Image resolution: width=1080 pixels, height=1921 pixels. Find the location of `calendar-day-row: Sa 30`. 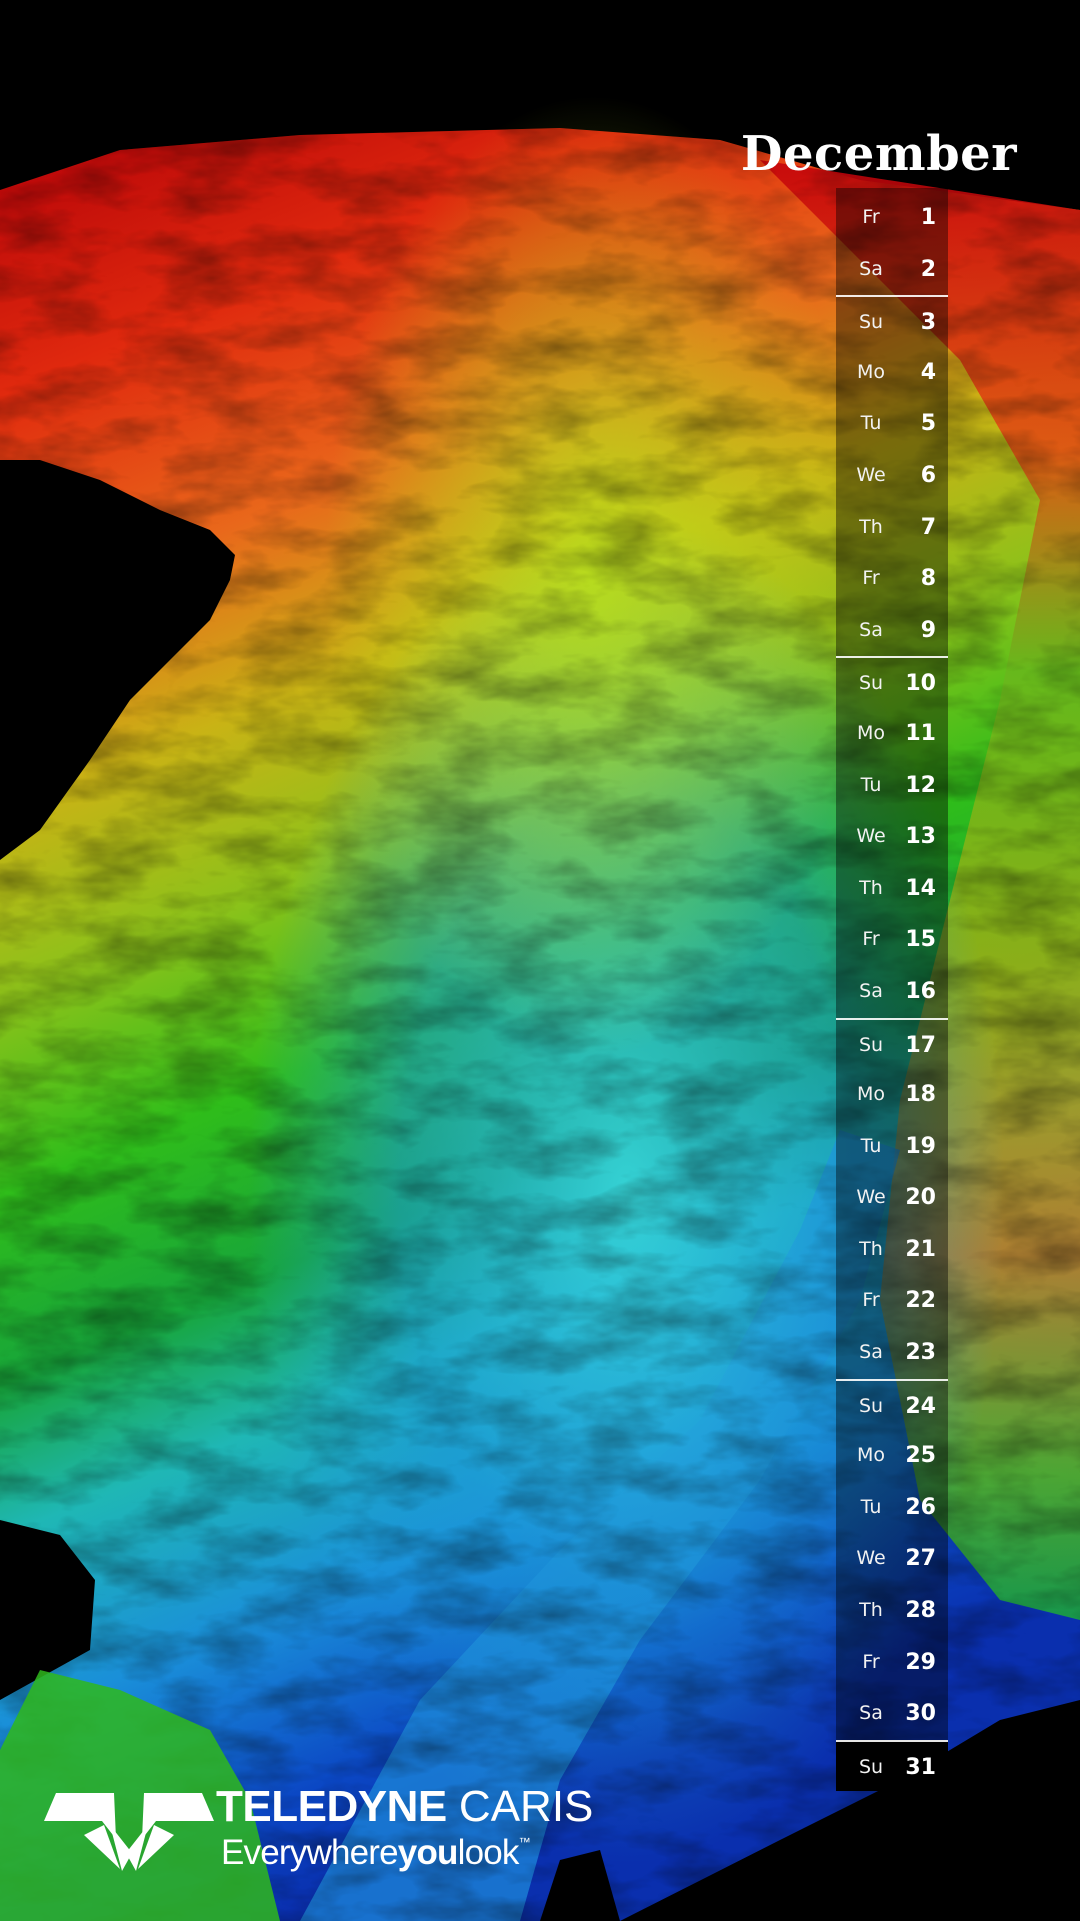

calendar-day-row: Sa 30 is located at coordinates (892, 1714).